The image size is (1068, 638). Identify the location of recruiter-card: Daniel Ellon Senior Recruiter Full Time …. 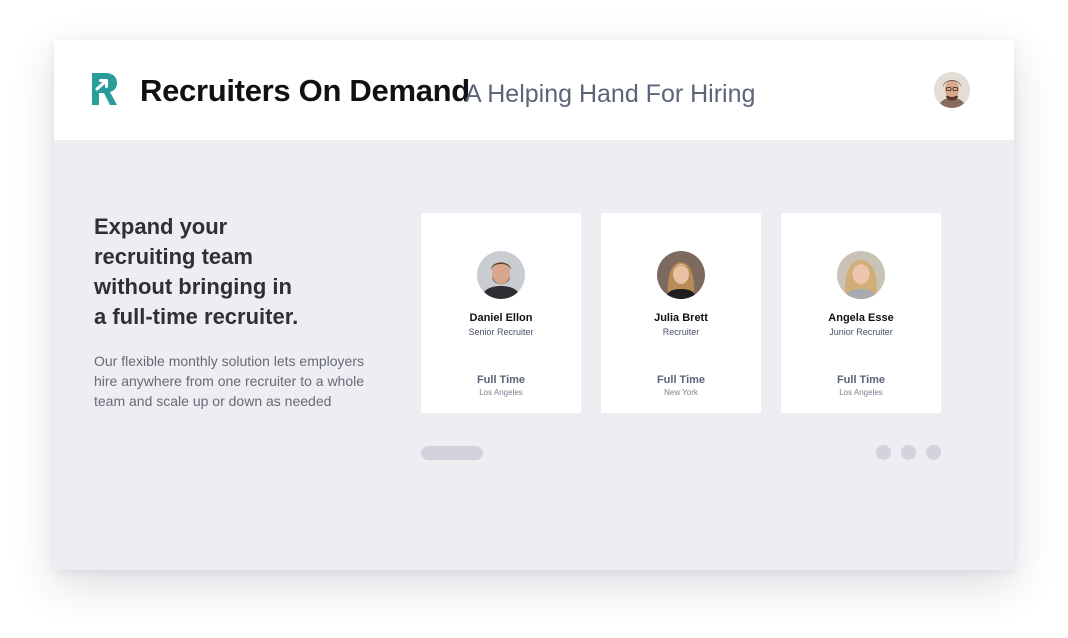
(501, 313).